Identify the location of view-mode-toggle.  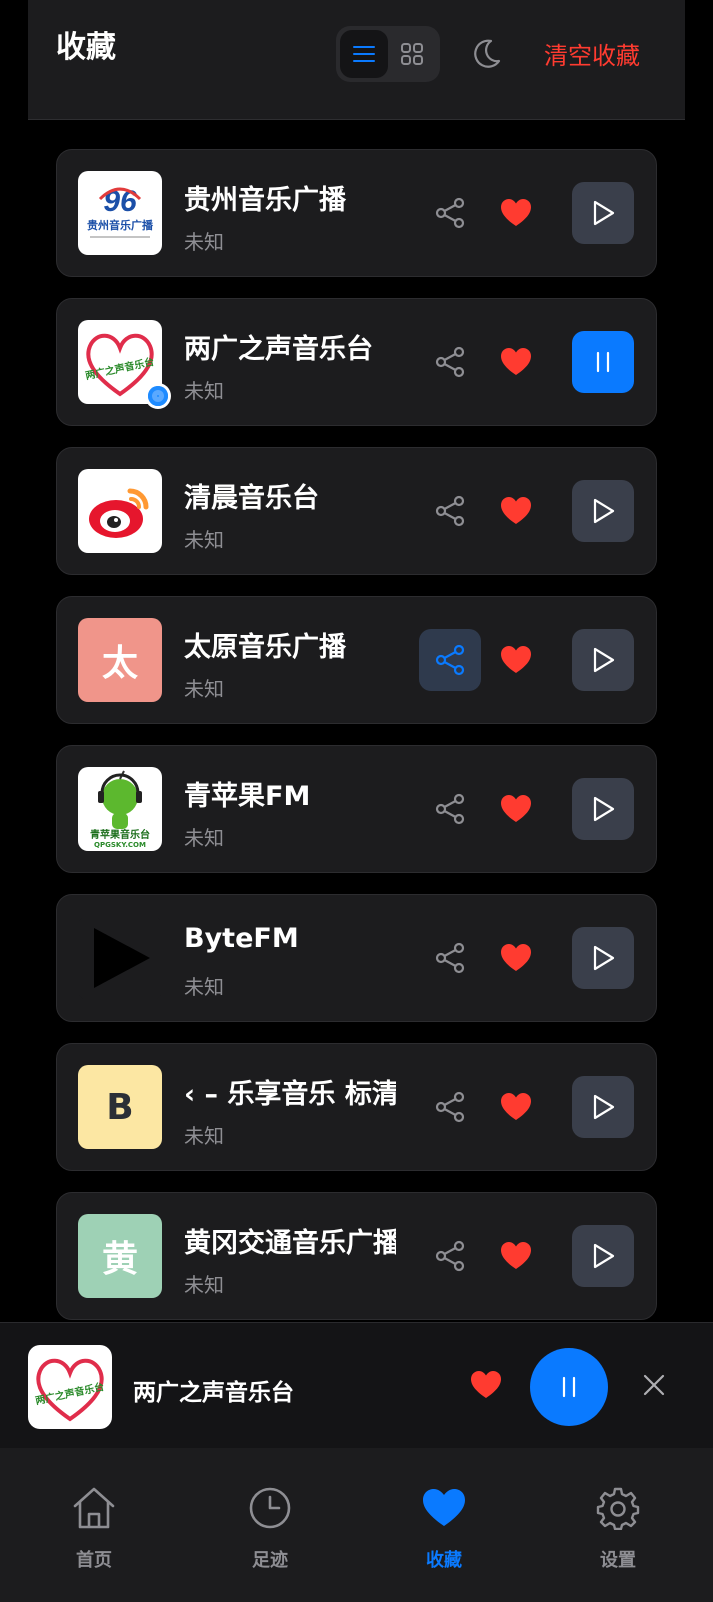
(388, 54).